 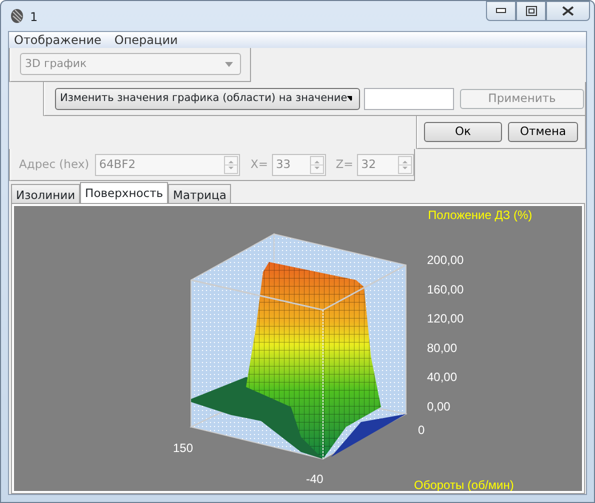 What do you see at coordinates (183, 448) in the screenshot?
I see `tick-label: 150` at bounding box center [183, 448].